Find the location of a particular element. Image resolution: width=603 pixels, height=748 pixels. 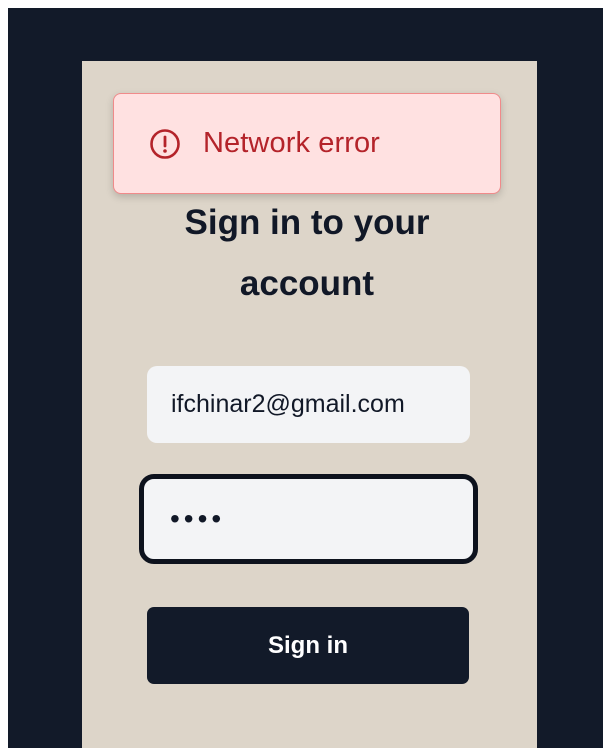

email-field is located at coordinates (308, 404).